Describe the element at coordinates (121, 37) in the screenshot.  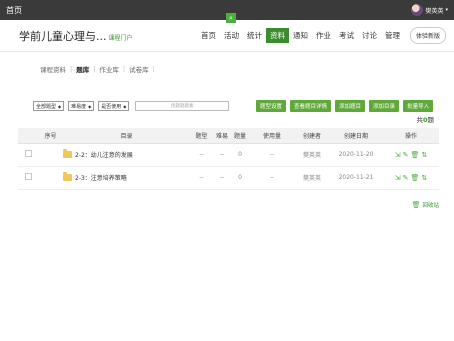
I see `course-portal-link: 课程门户` at that location.